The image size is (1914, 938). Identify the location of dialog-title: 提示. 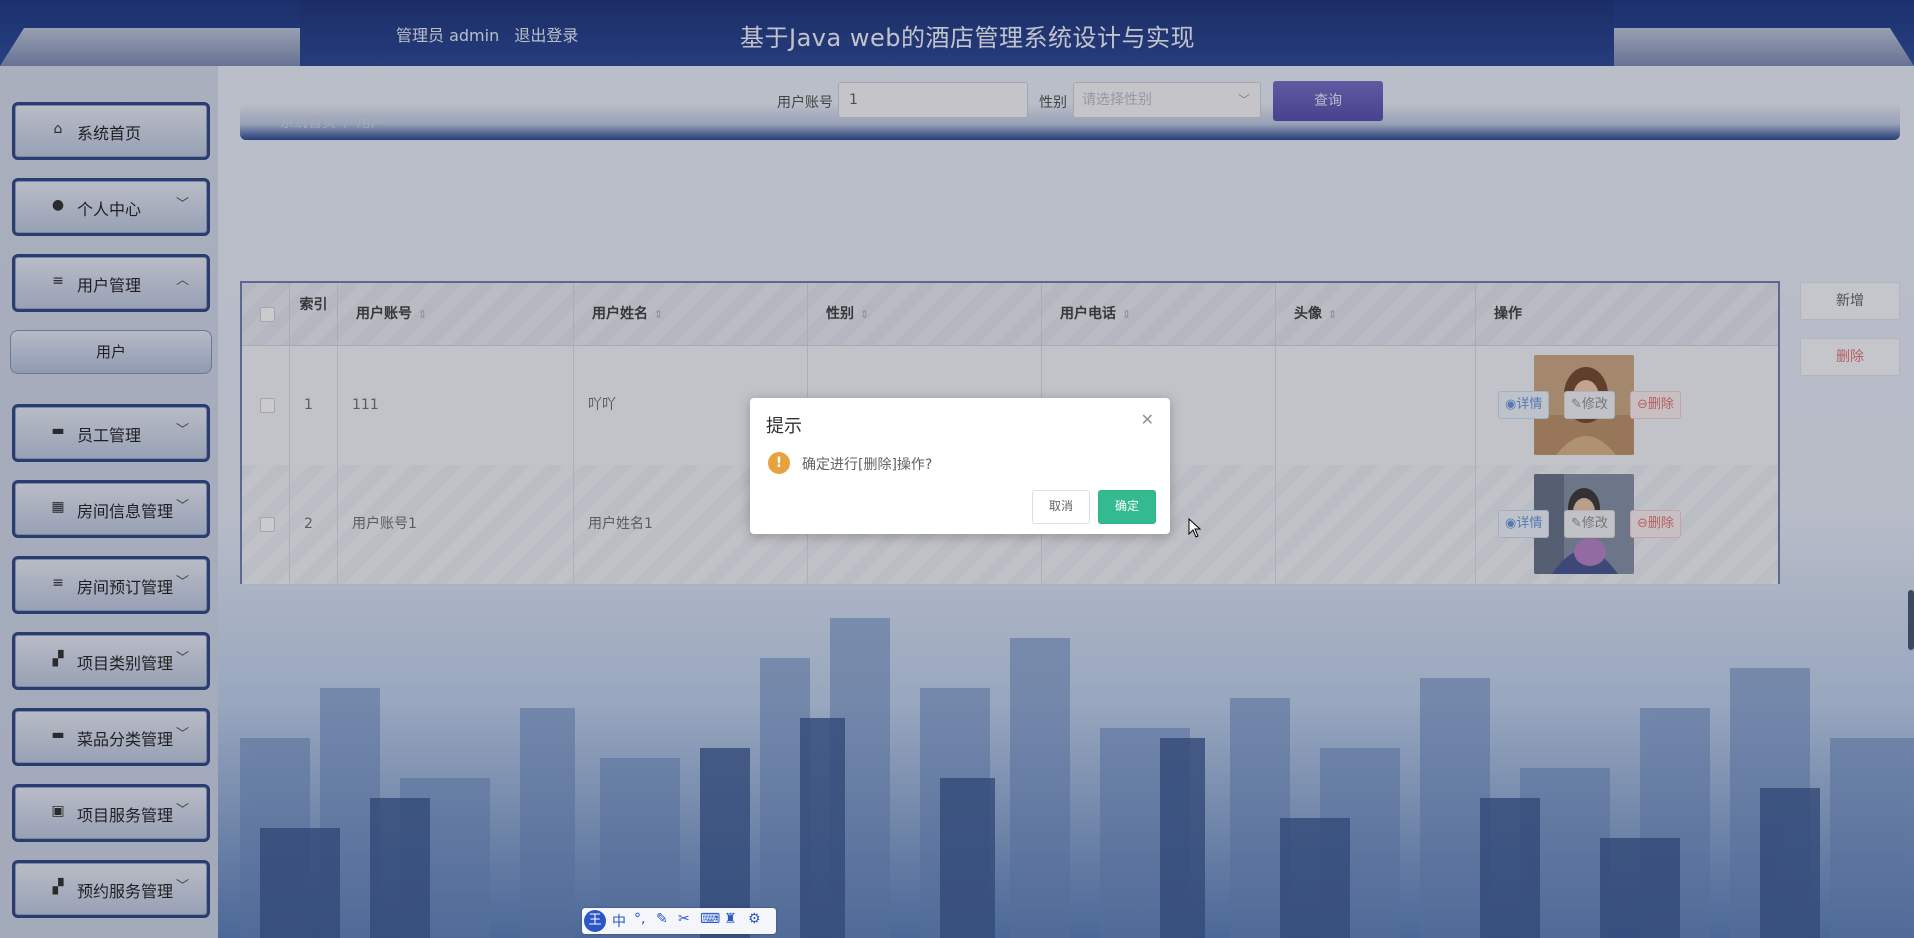
(784, 426).